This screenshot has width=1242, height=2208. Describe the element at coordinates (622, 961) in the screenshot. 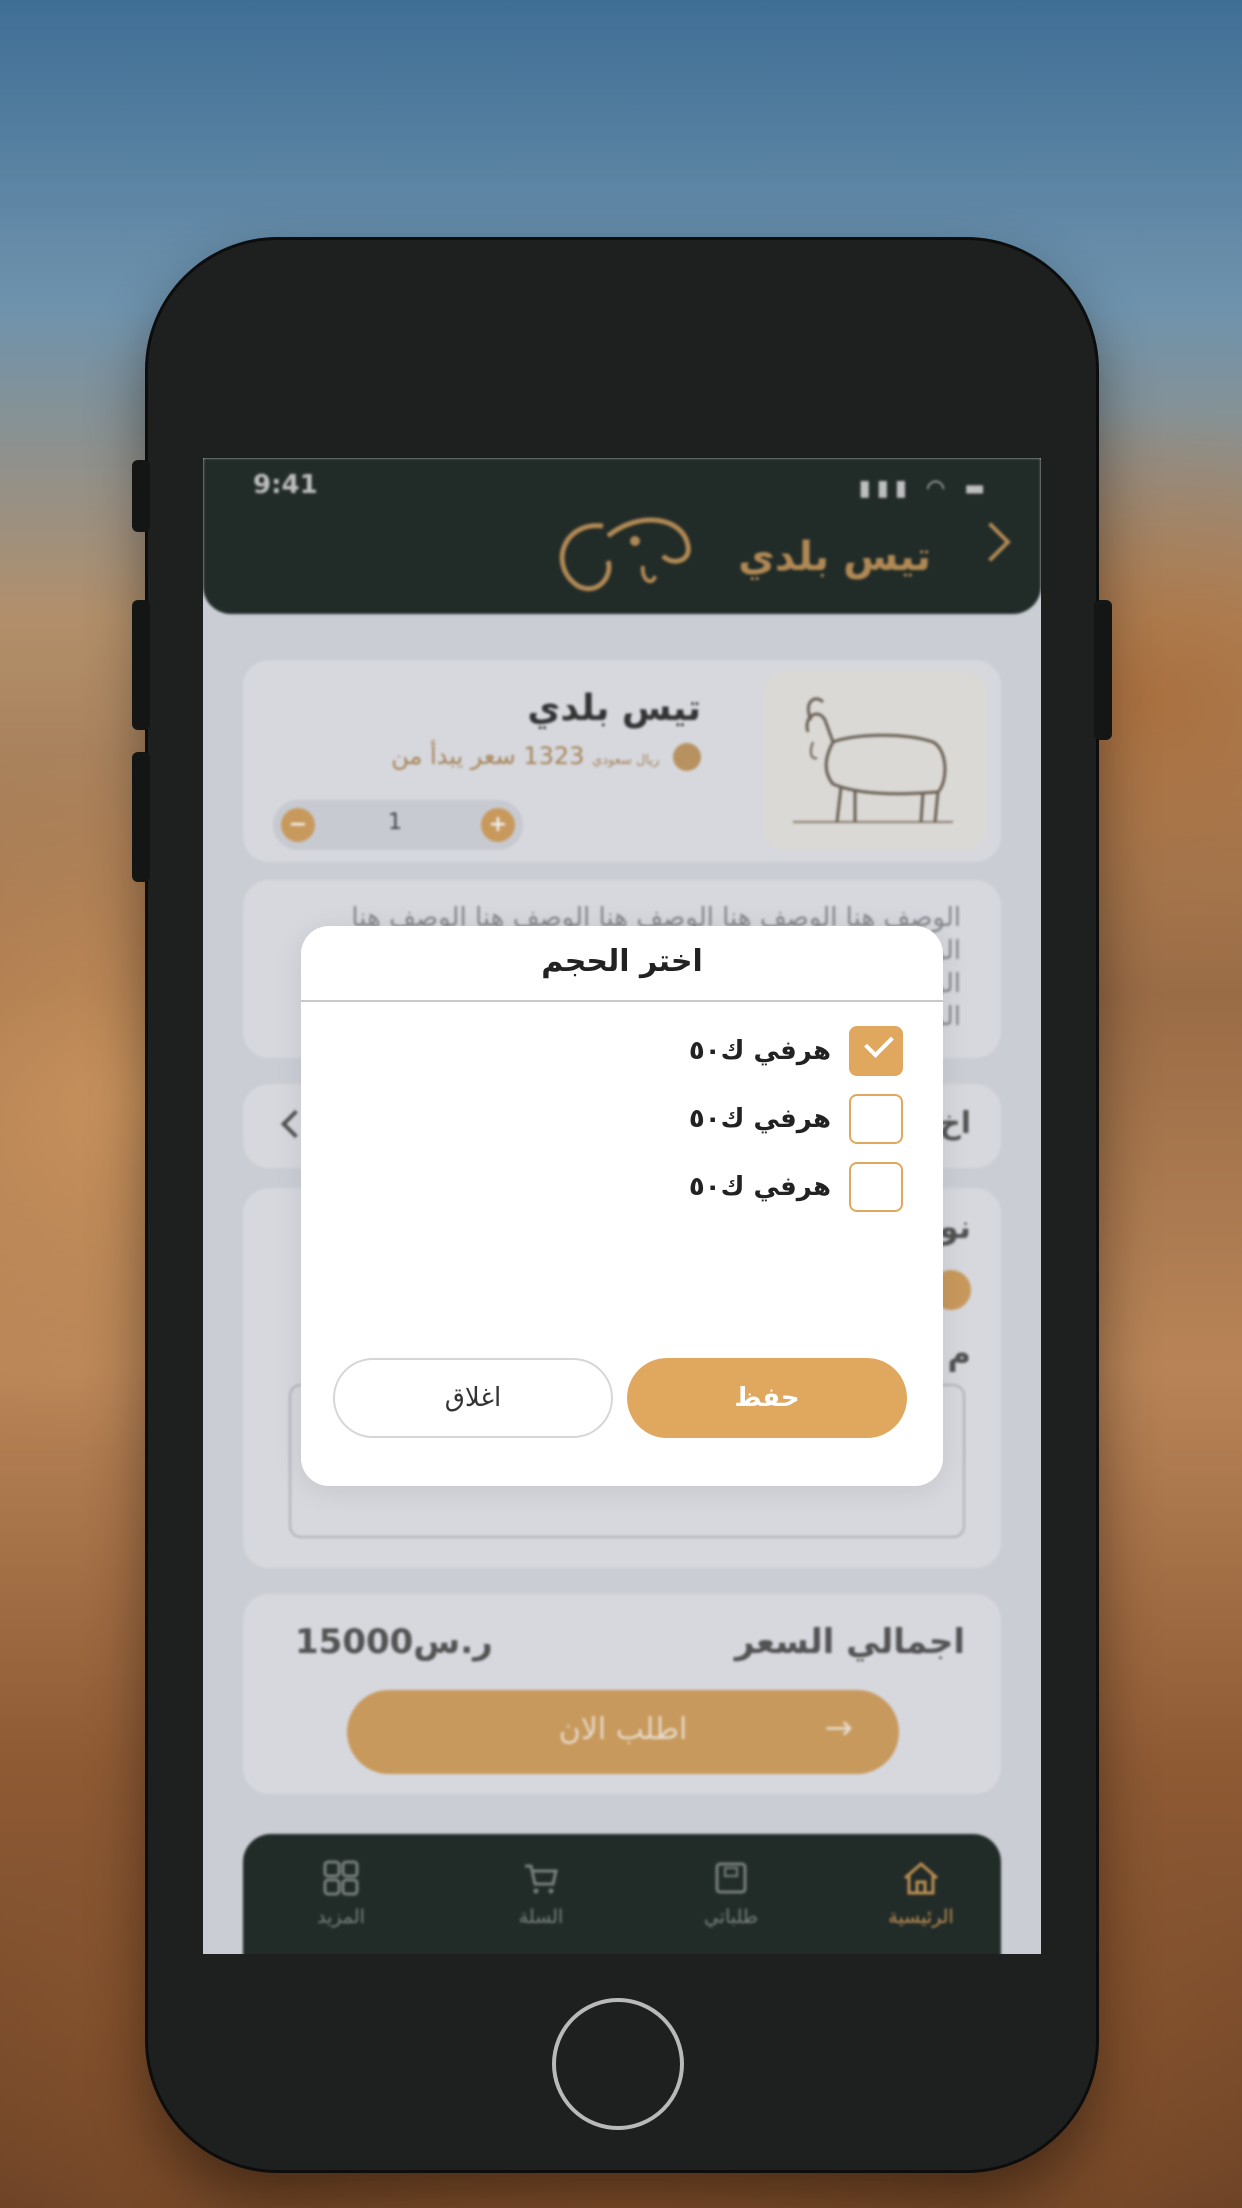

I see `dialog-title: اختر الحجم` at that location.